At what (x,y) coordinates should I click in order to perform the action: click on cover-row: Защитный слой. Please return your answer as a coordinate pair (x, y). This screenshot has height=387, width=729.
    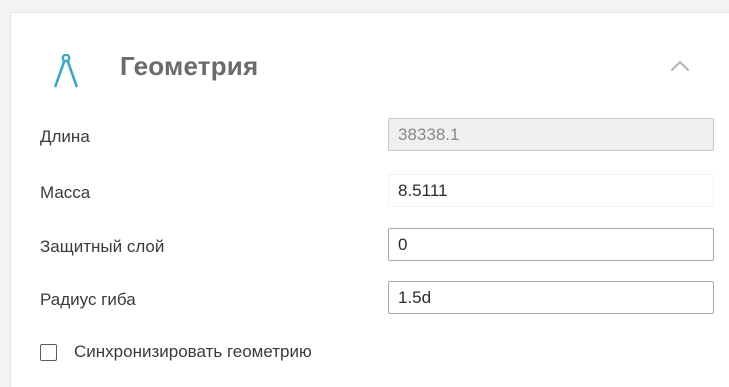
    Looking at the image, I should click on (370, 246).